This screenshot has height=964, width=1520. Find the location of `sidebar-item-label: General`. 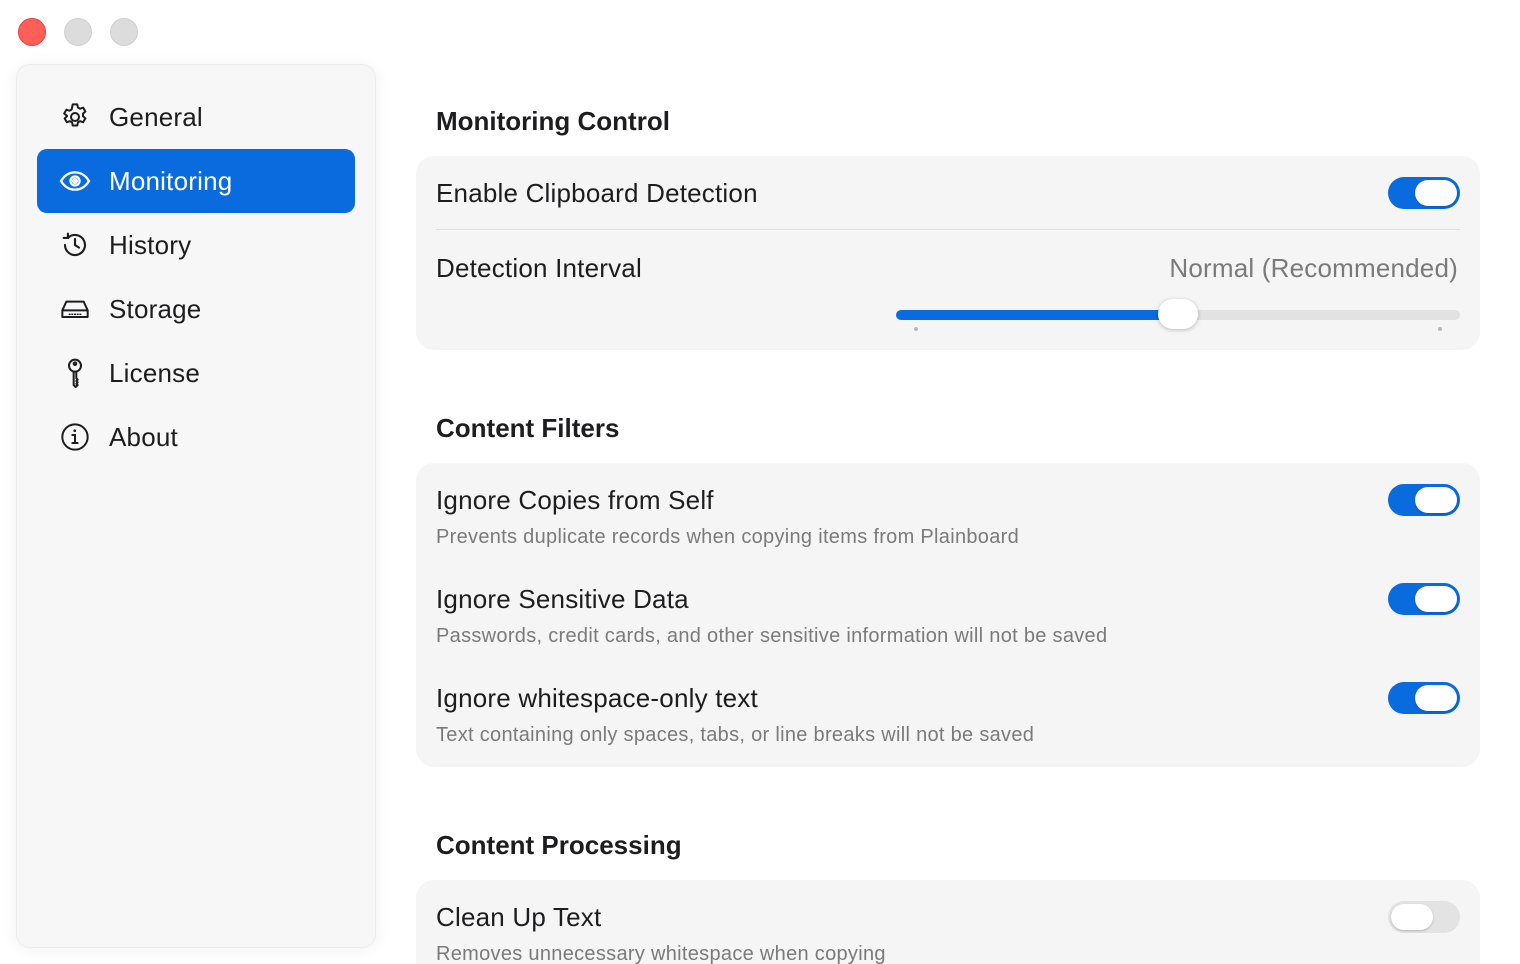

sidebar-item-label: General is located at coordinates (156, 116).